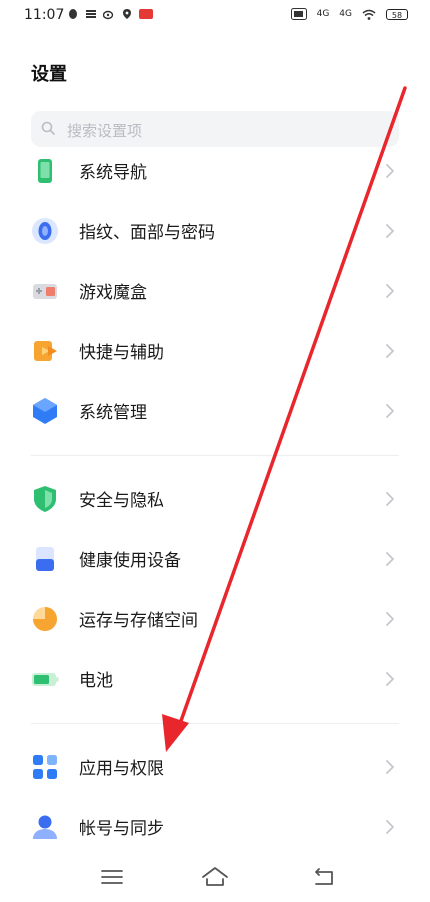 Image resolution: width=430 pixels, height=902 pixels. What do you see at coordinates (215, 411) in the screenshot?
I see `settings-item-system-management: 系统管理` at bounding box center [215, 411].